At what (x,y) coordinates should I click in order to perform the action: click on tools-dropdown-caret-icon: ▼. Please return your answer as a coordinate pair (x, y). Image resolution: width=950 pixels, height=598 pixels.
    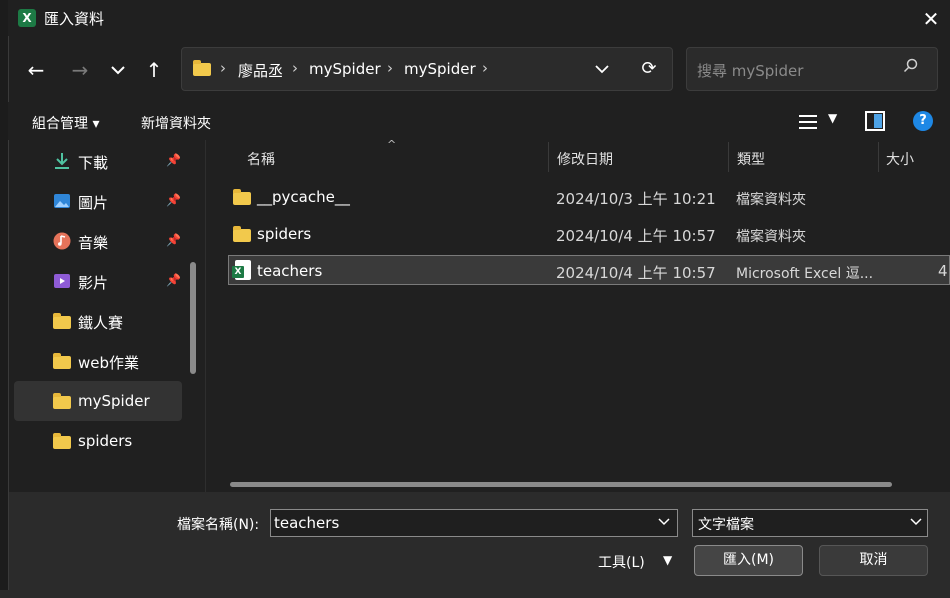
    Looking at the image, I should click on (667, 560).